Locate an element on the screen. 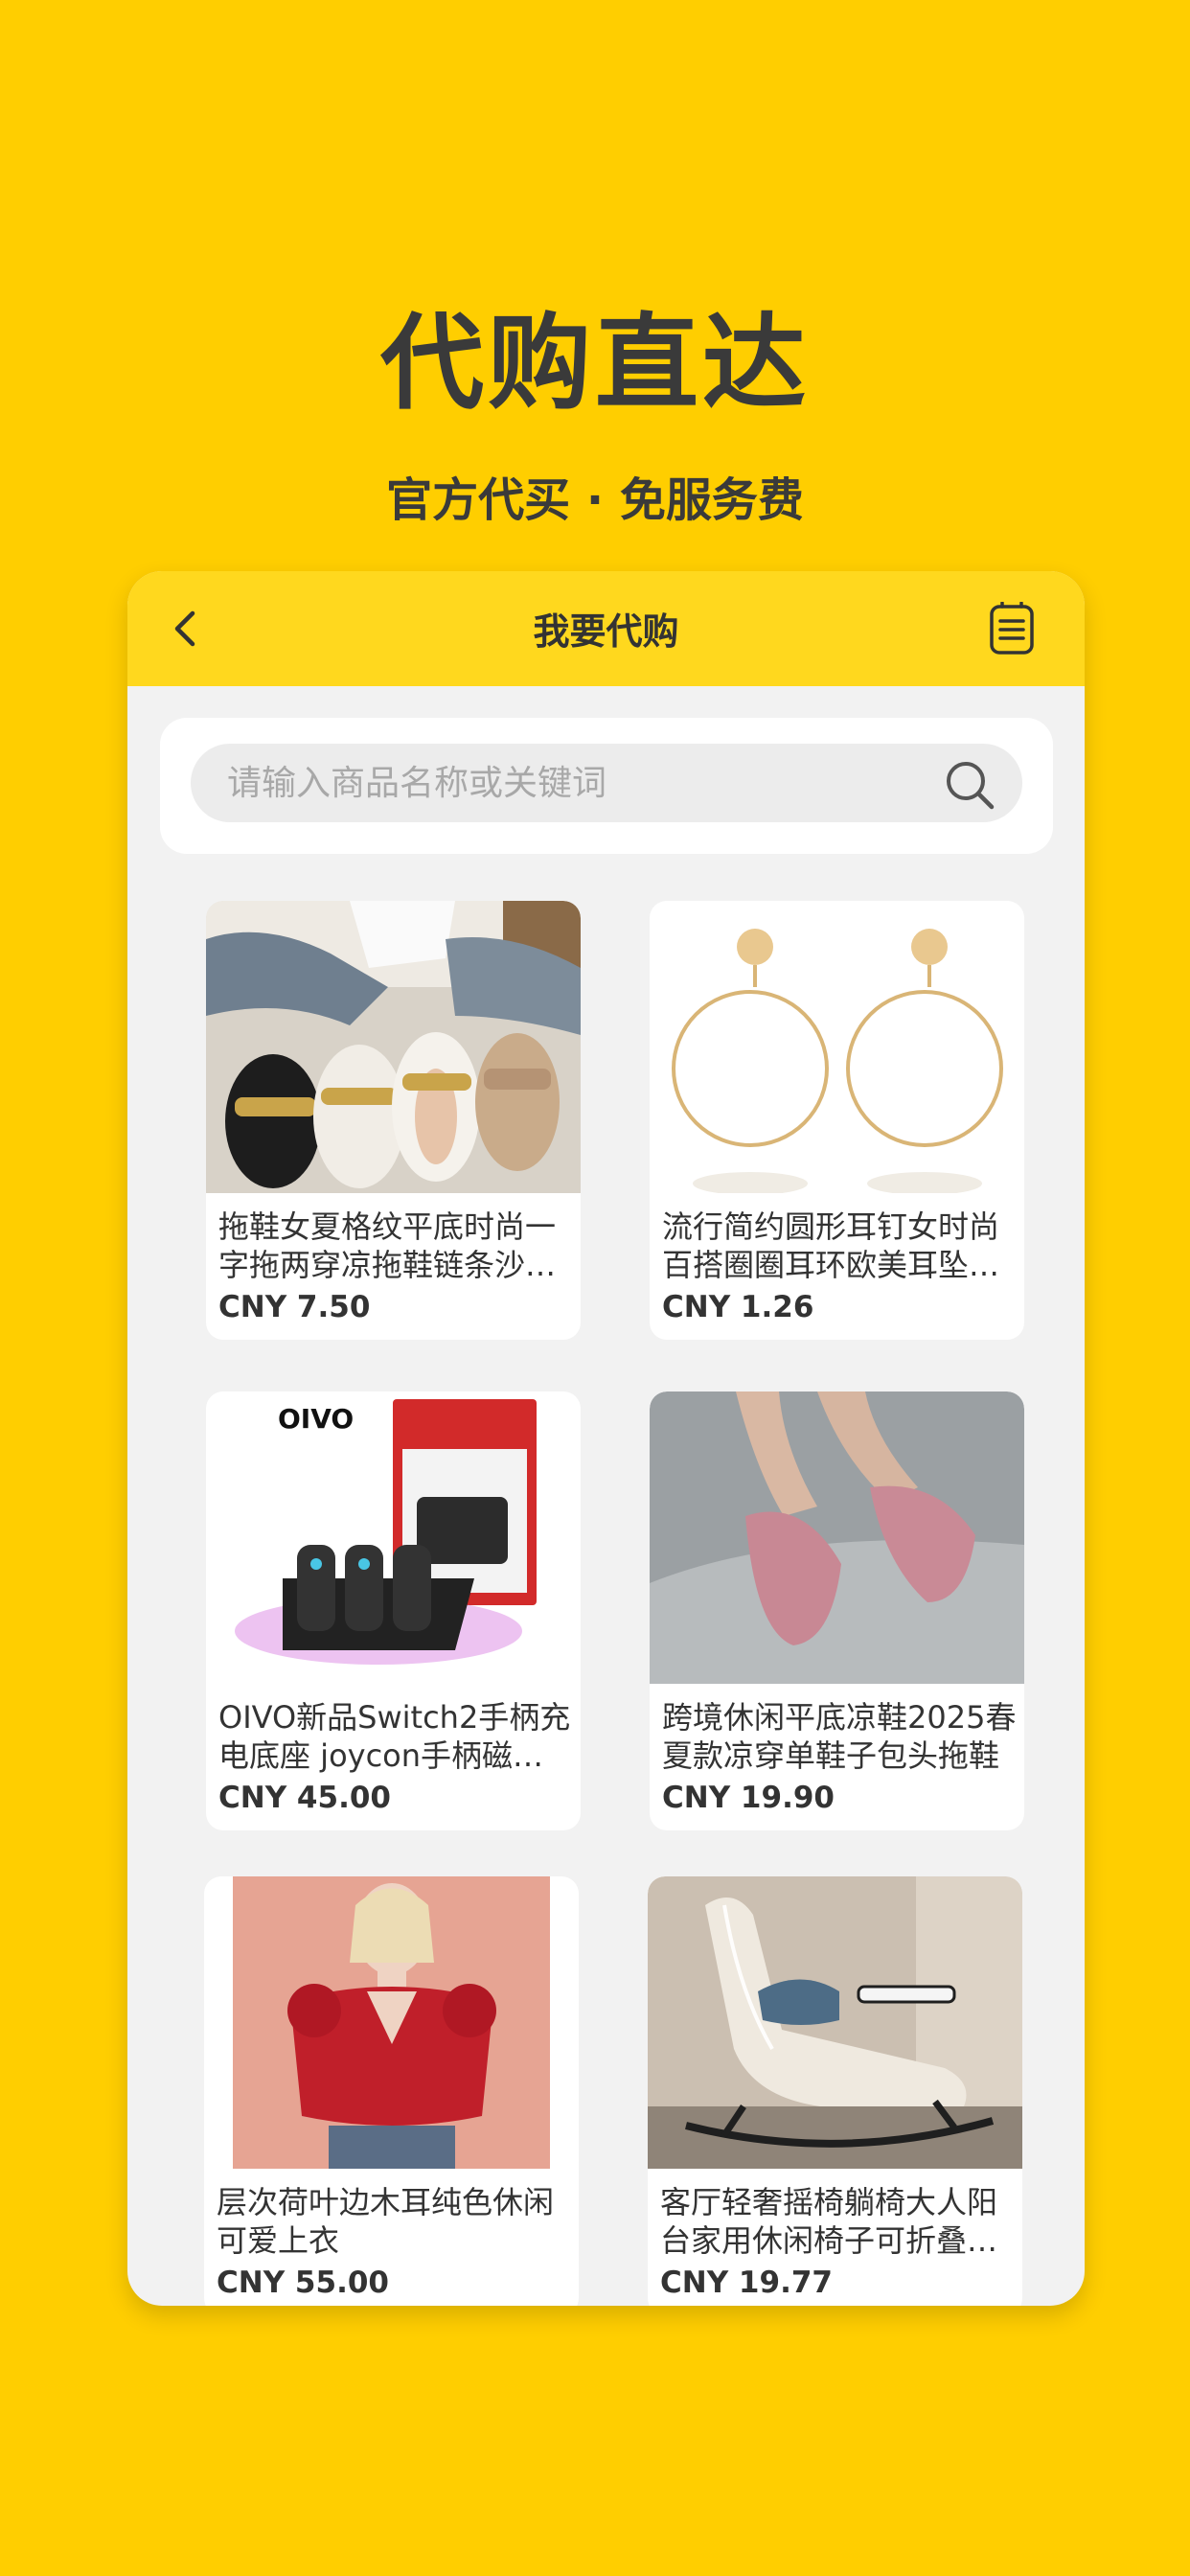 This screenshot has height=2576, width=1190. product-name: OIVO新品Switch2手柄充电底座 joycon手柄磁吸充电座 is located at coordinates (395, 1736).